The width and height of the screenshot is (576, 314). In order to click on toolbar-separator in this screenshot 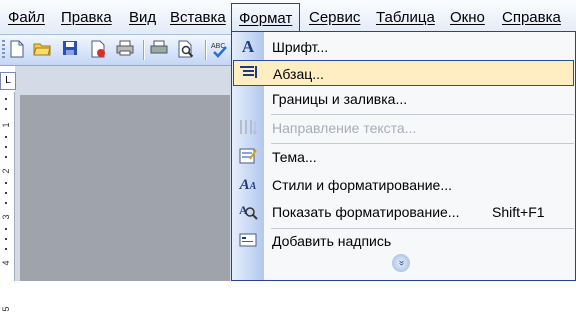, I will do `click(144, 50)`.